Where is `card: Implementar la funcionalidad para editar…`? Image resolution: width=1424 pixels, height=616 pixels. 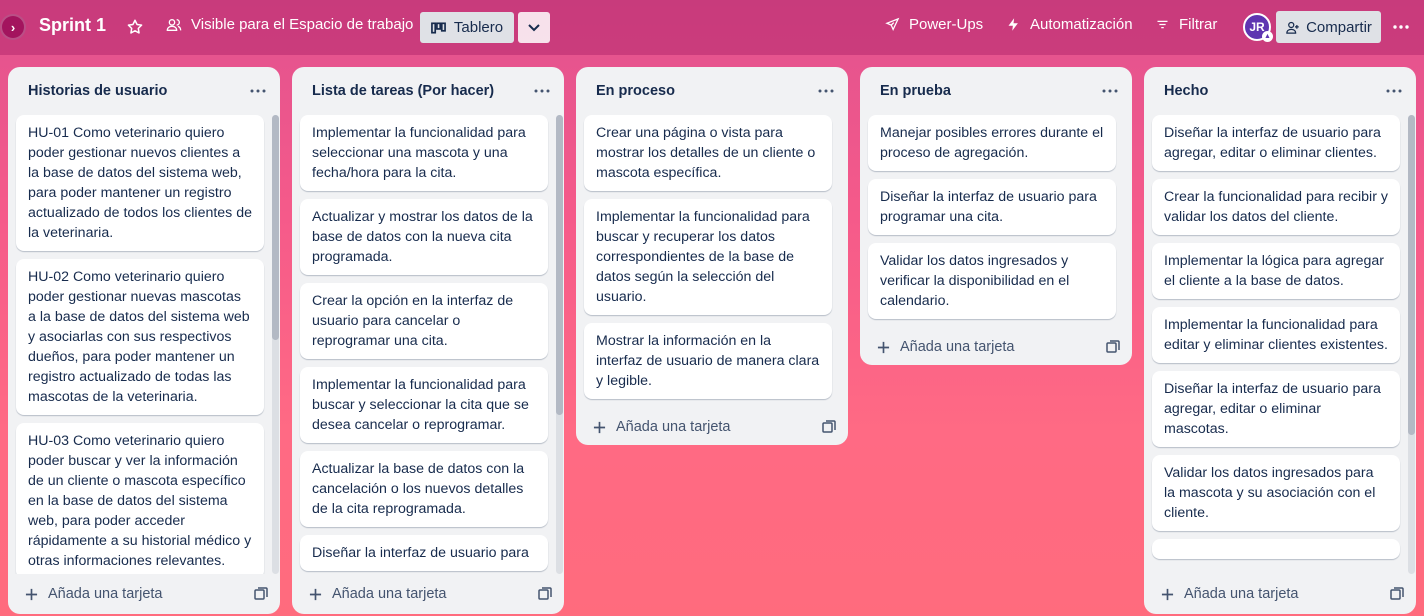 card: Implementar la funcionalidad para editar… is located at coordinates (1276, 335).